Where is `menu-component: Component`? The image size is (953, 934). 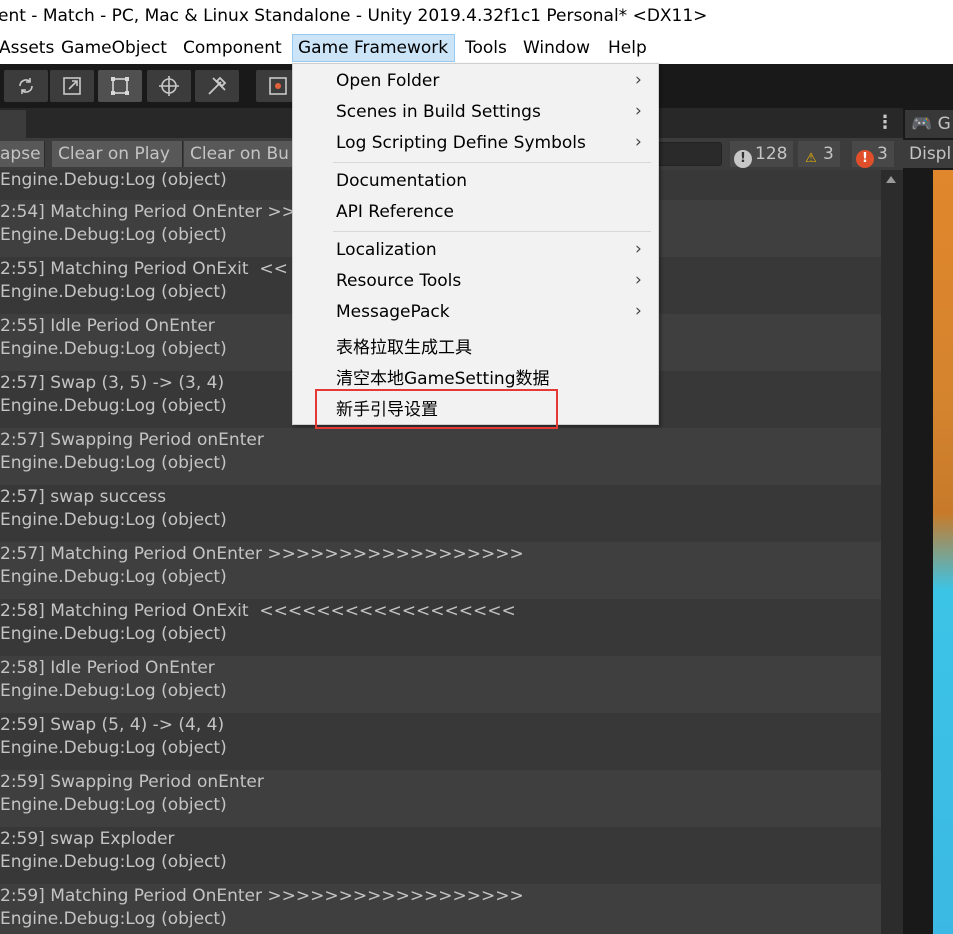
menu-component: Component is located at coordinates (232, 48).